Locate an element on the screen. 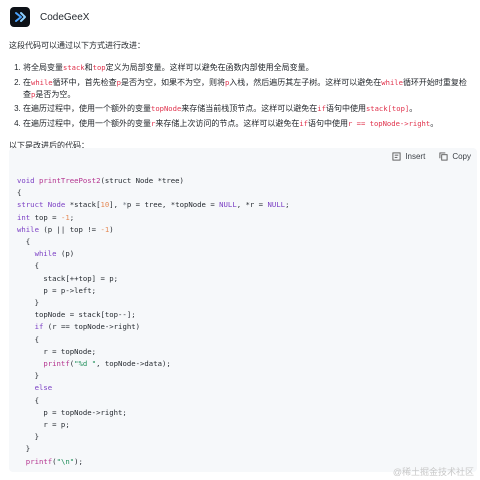  code-line: if (r == topNode->right) is located at coordinates (153, 327).